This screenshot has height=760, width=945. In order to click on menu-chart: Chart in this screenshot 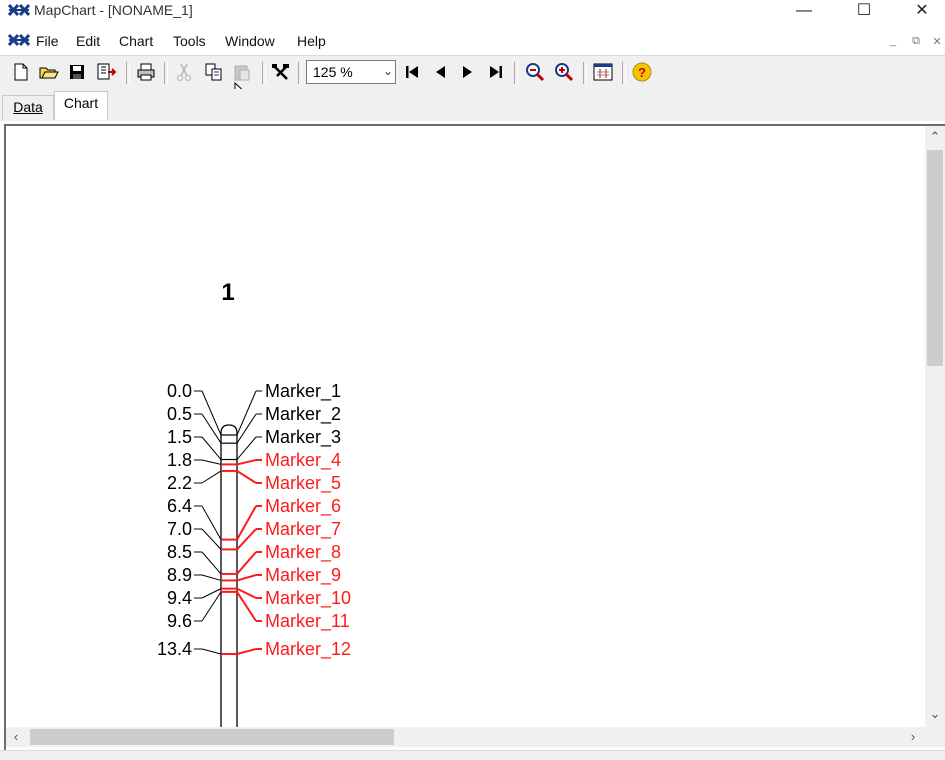, I will do `click(136, 41)`.